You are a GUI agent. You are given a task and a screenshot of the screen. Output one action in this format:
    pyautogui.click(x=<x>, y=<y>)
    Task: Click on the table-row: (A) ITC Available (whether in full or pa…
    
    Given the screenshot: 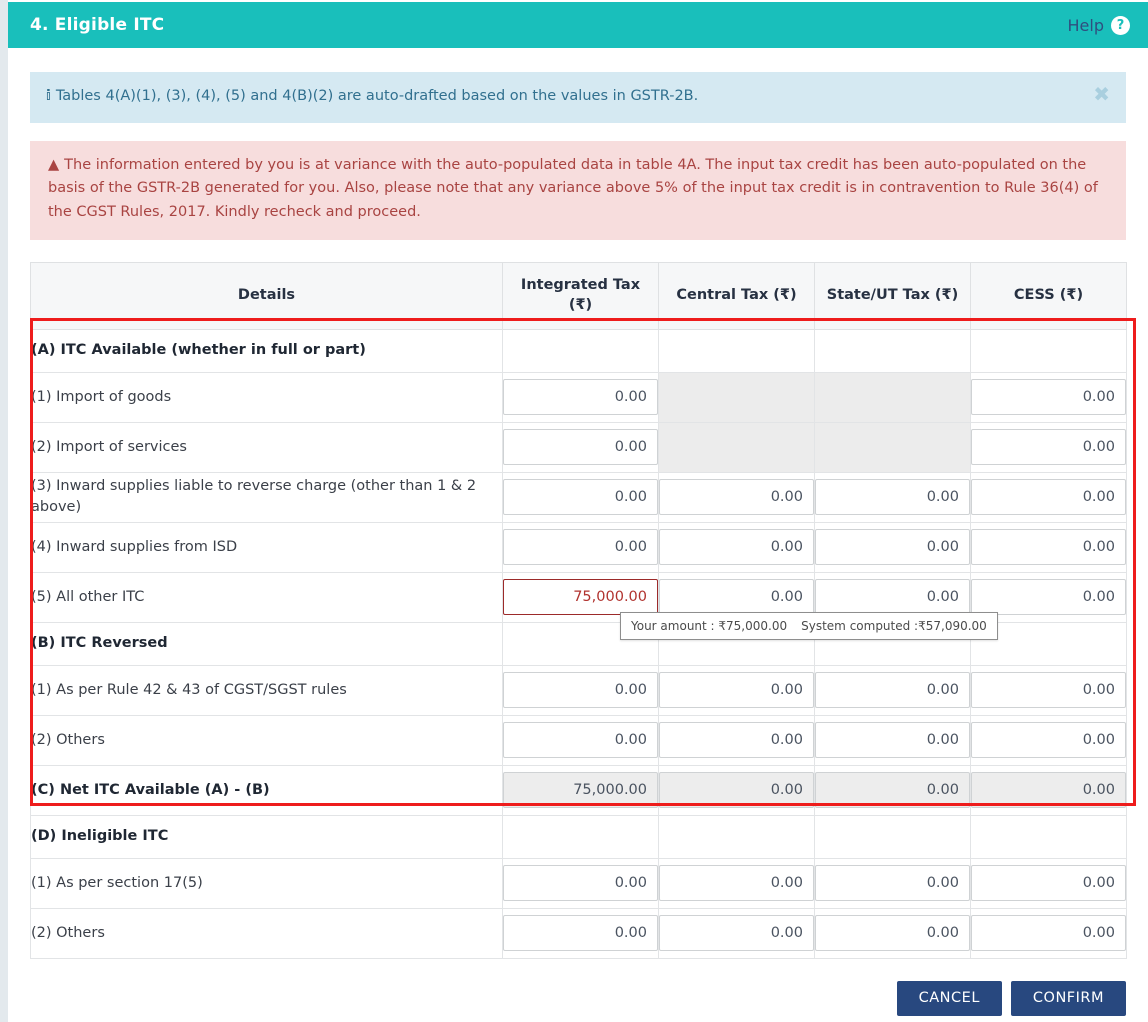 What is the action you would take?
    pyautogui.click(x=578, y=350)
    